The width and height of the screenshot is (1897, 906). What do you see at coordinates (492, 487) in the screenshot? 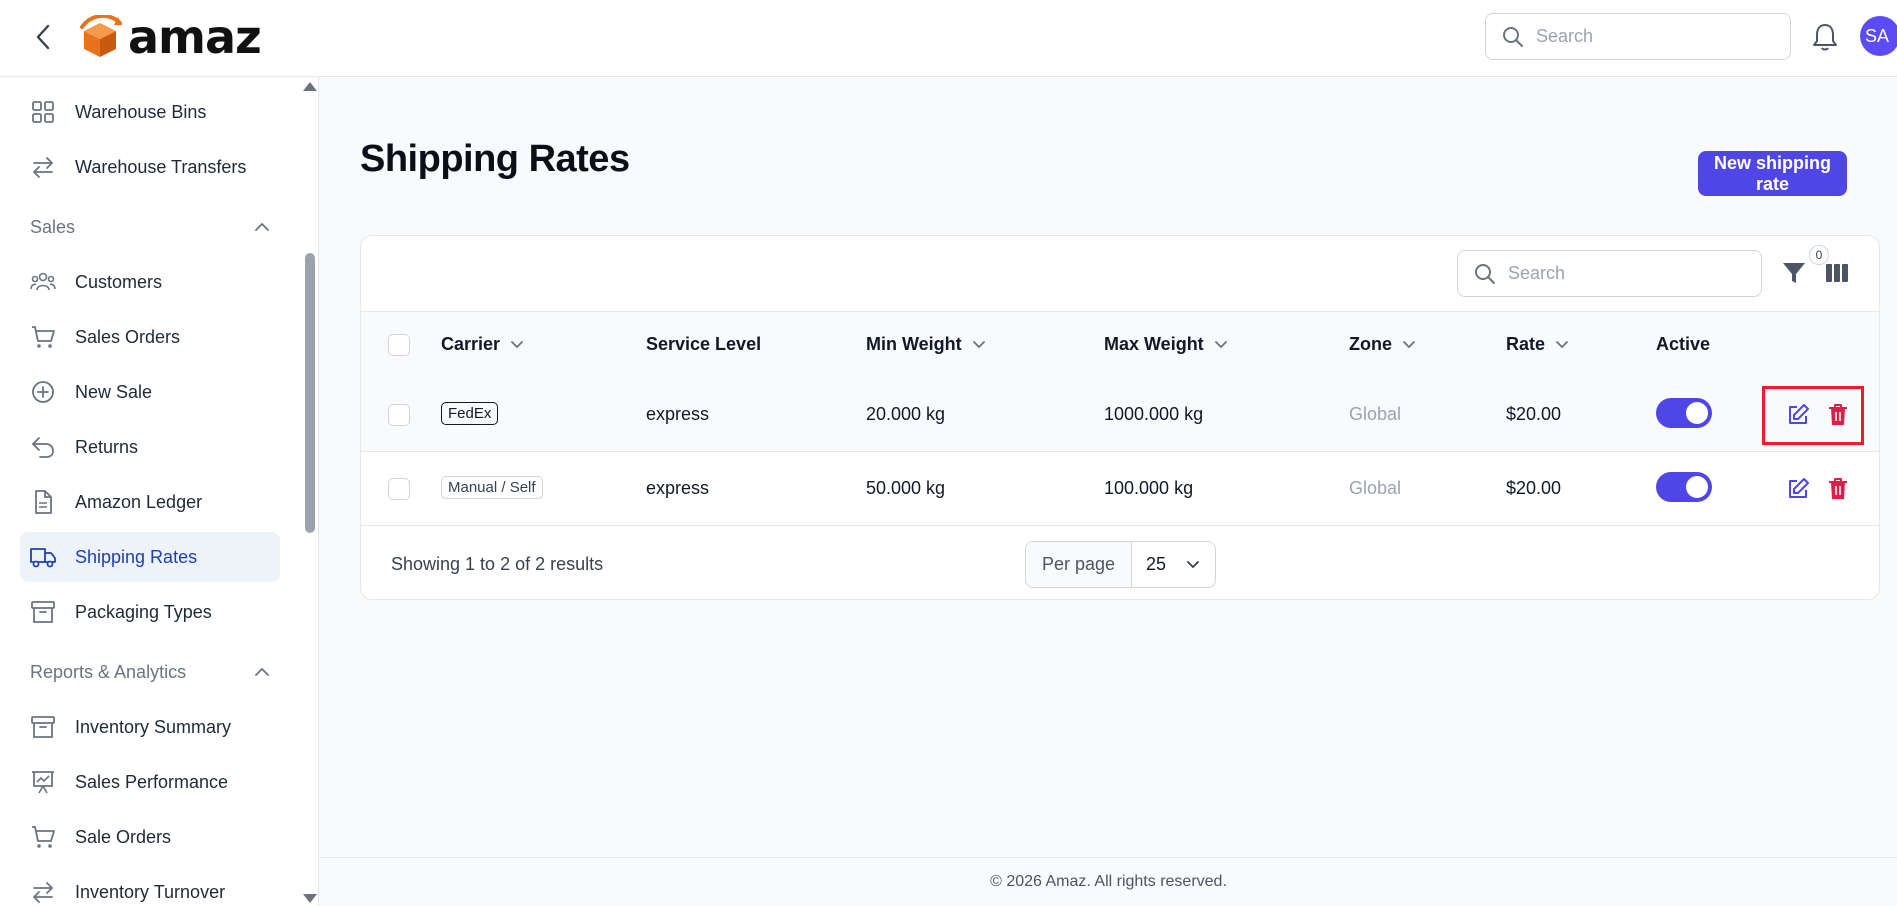
I see `carrier-badge: Manual / Self` at bounding box center [492, 487].